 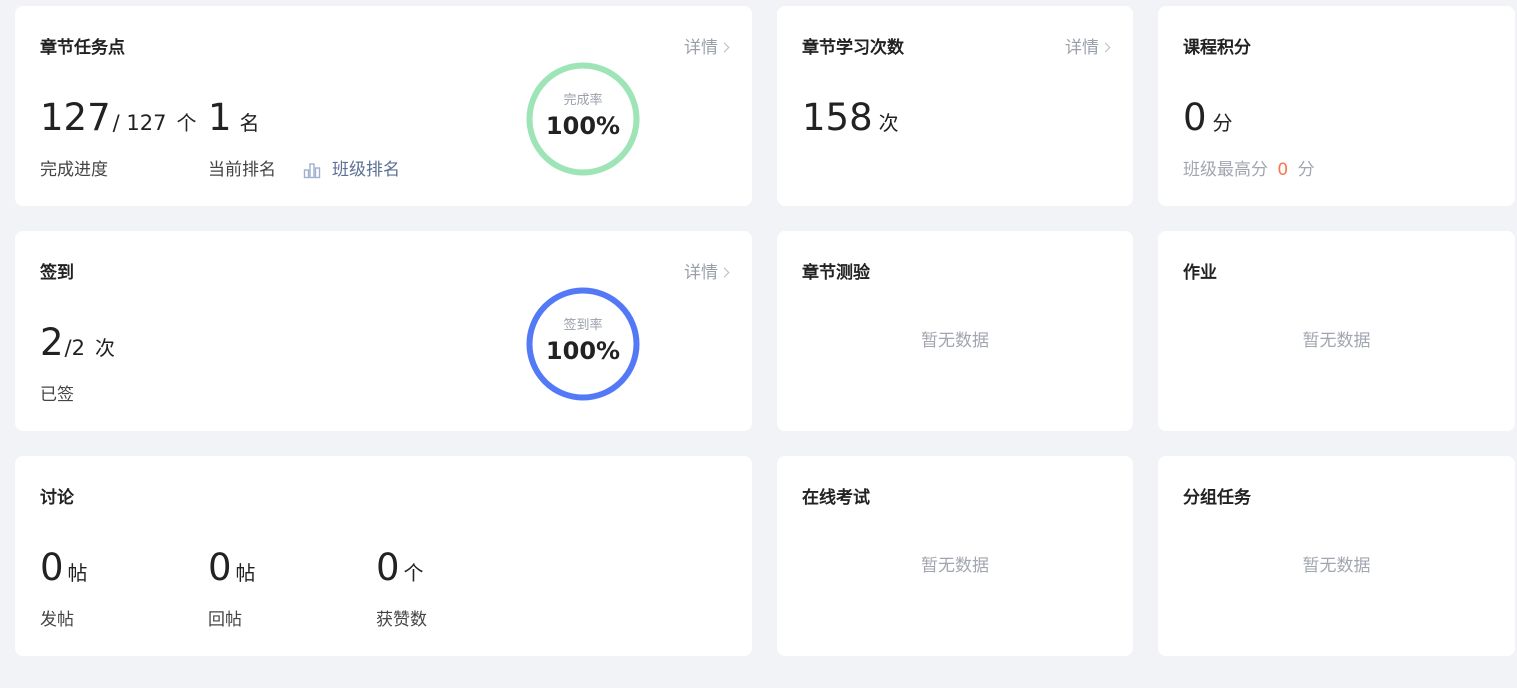 What do you see at coordinates (57, 395) in the screenshot?
I see `checkin-label: 已签` at bounding box center [57, 395].